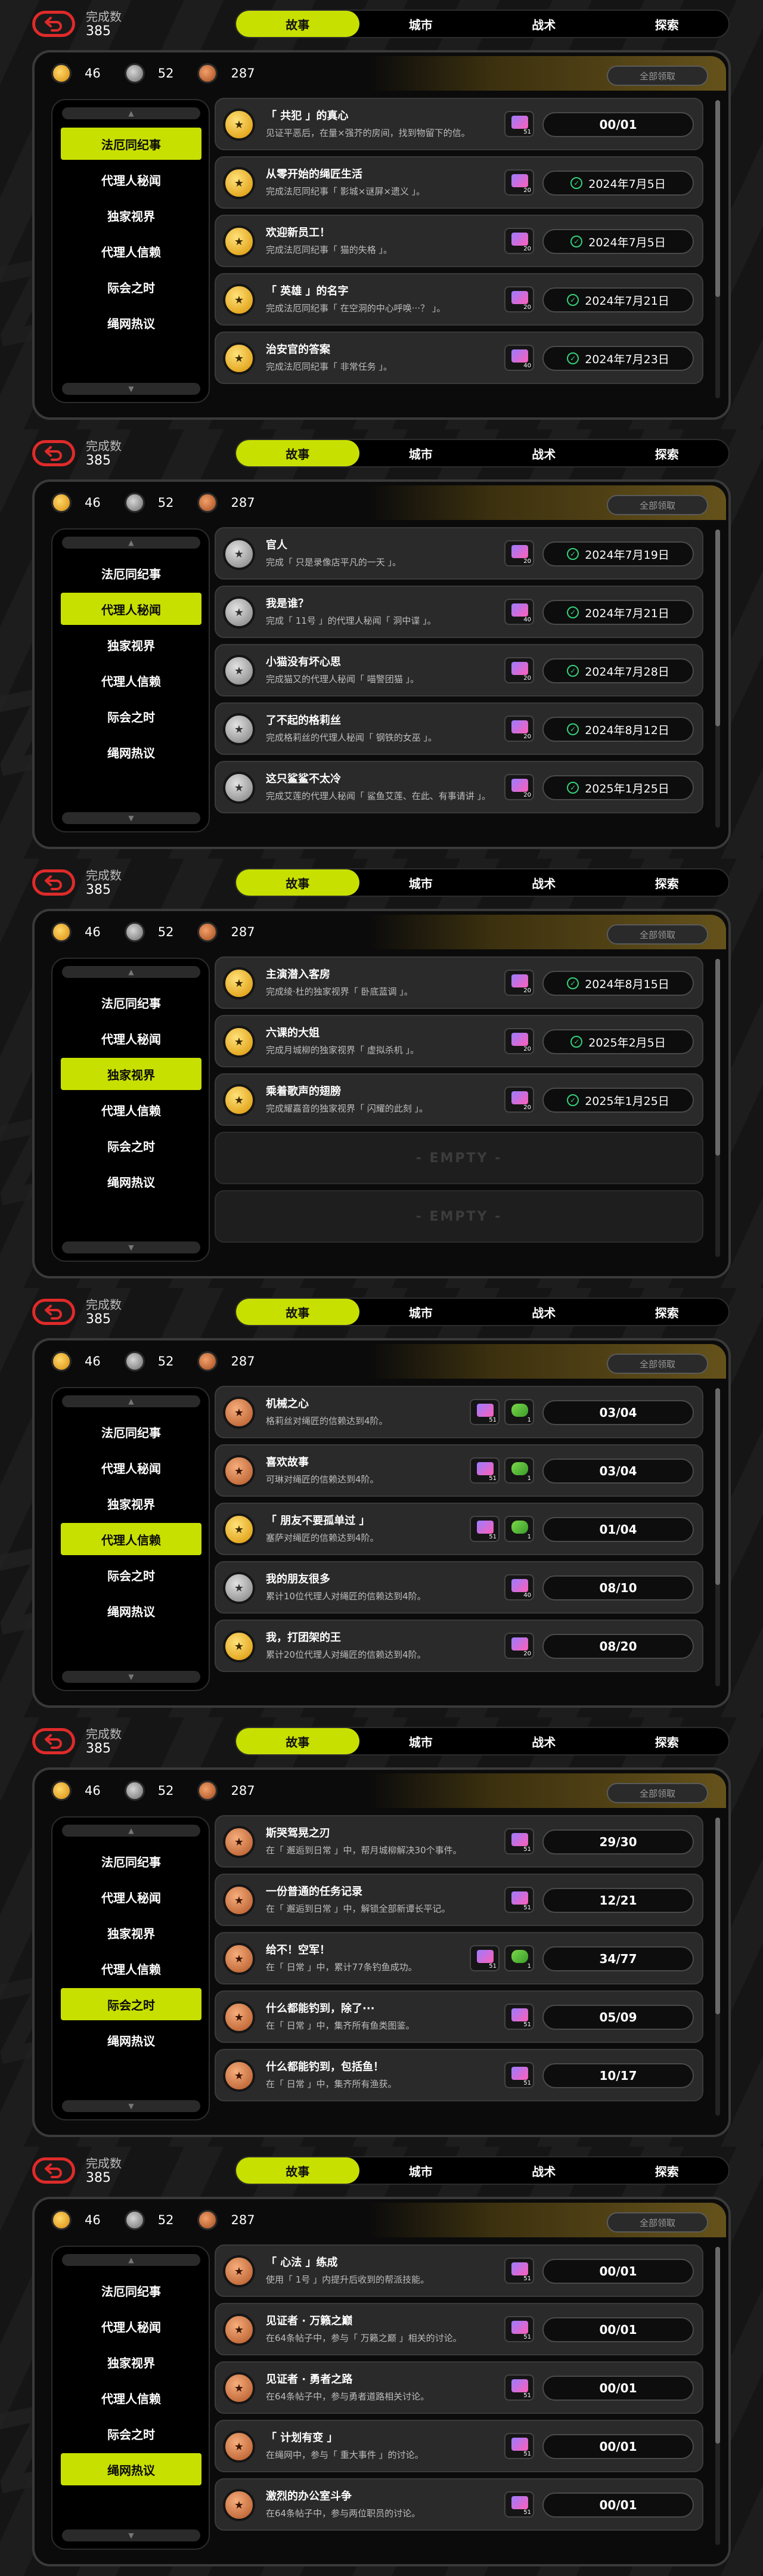  Describe the element at coordinates (618, 2075) in the screenshot. I see `progress-counter: 10/17` at that location.